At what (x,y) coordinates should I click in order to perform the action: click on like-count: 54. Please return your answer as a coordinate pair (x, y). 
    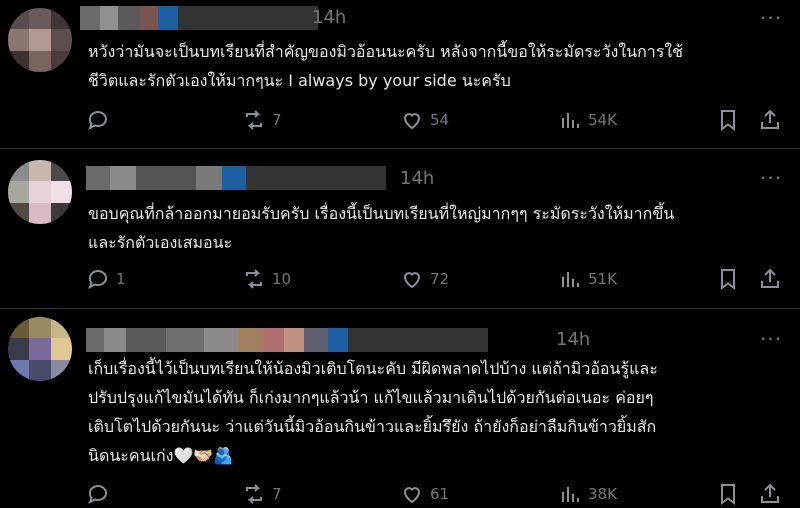
    Looking at the image, I should click on (440, 120).